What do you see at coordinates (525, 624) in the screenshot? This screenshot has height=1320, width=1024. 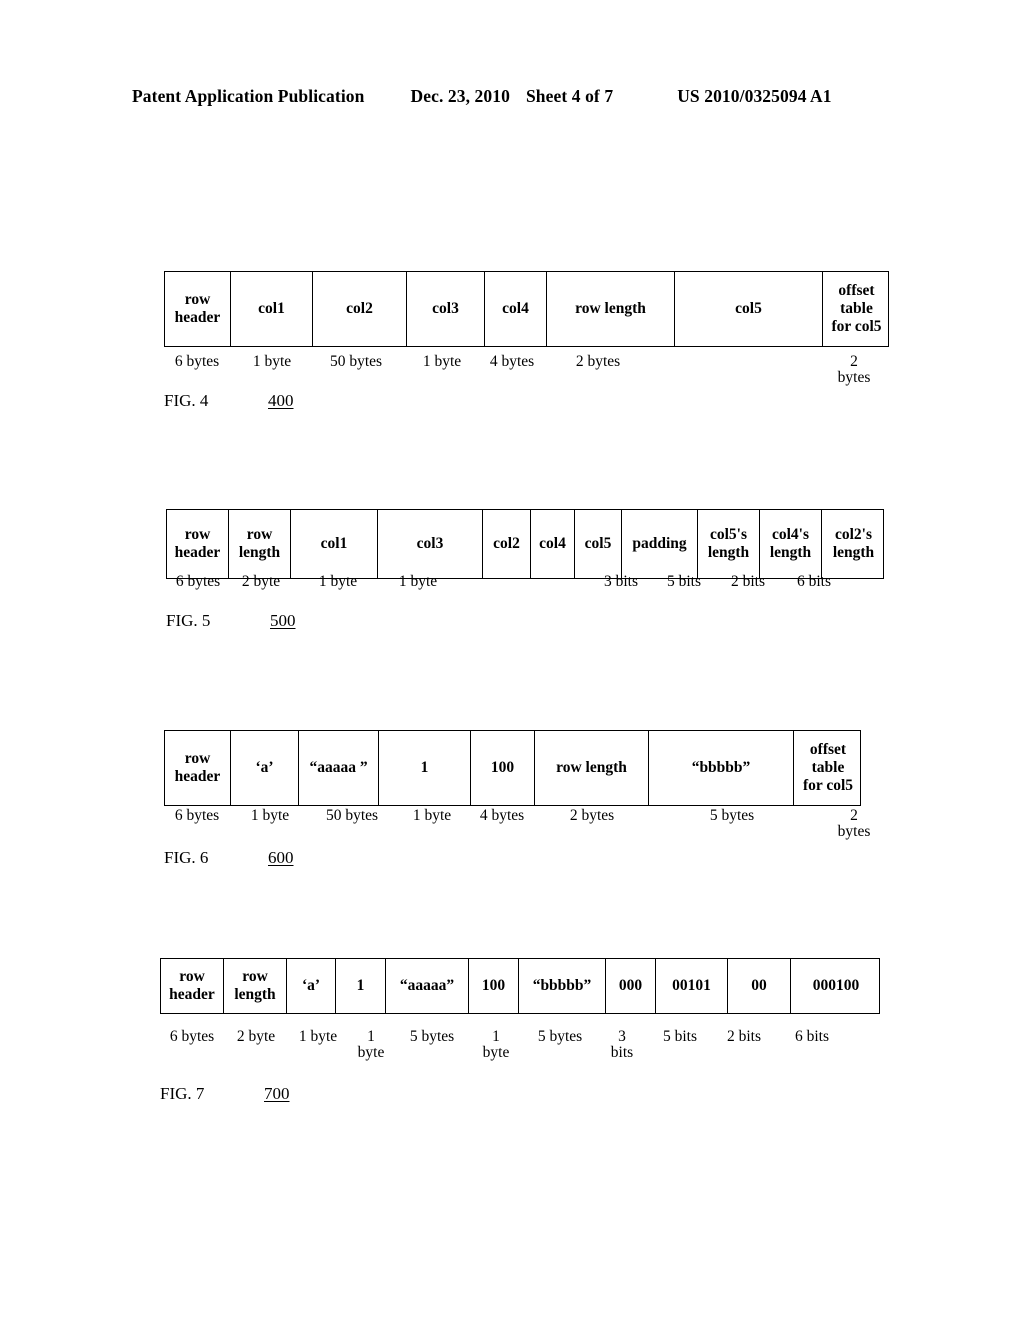 I see `fig5-caption: FIG. 5 500` at bounding box center [525, 624].